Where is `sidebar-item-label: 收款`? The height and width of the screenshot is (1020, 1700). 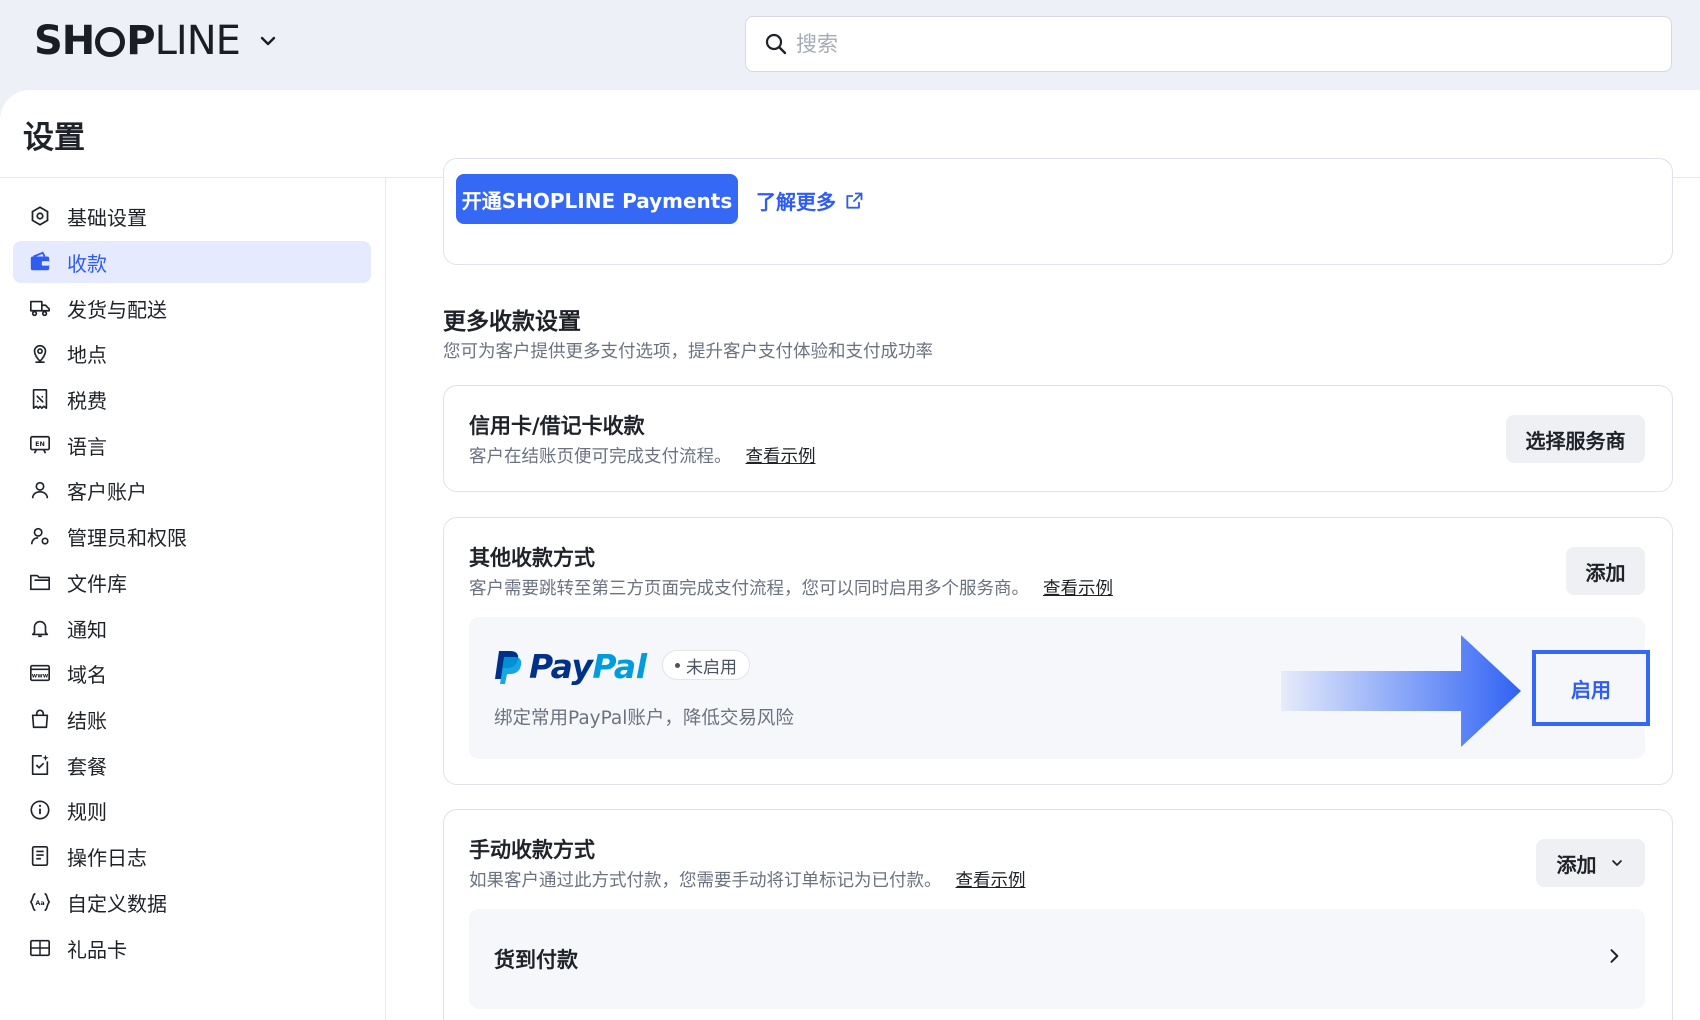 sidebar-item-label: 收款 is located at coordinates (87, 263).